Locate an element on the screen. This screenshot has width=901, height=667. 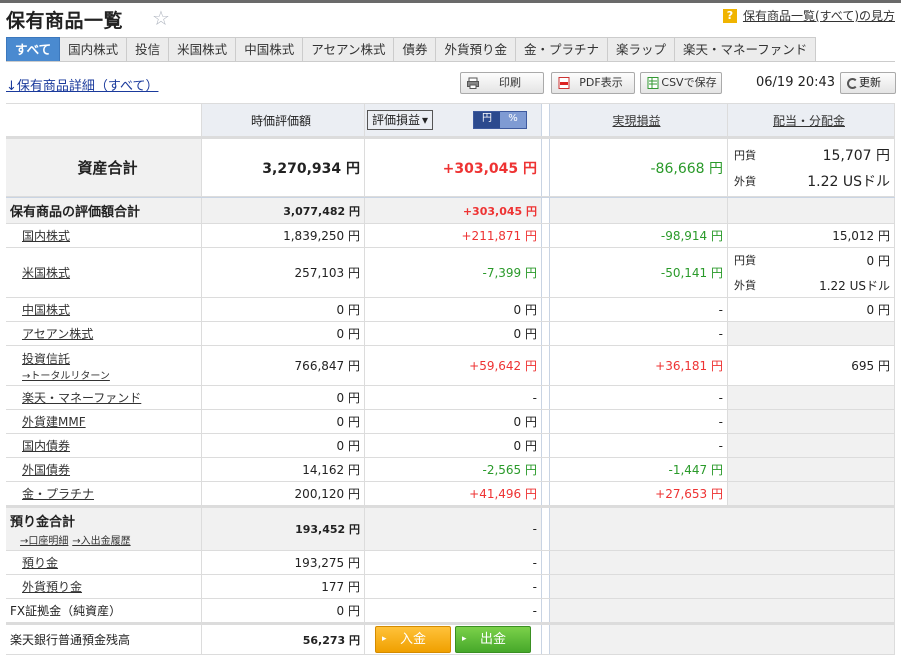
row-value: 200,120 円 is located at coordinates (282, 493).